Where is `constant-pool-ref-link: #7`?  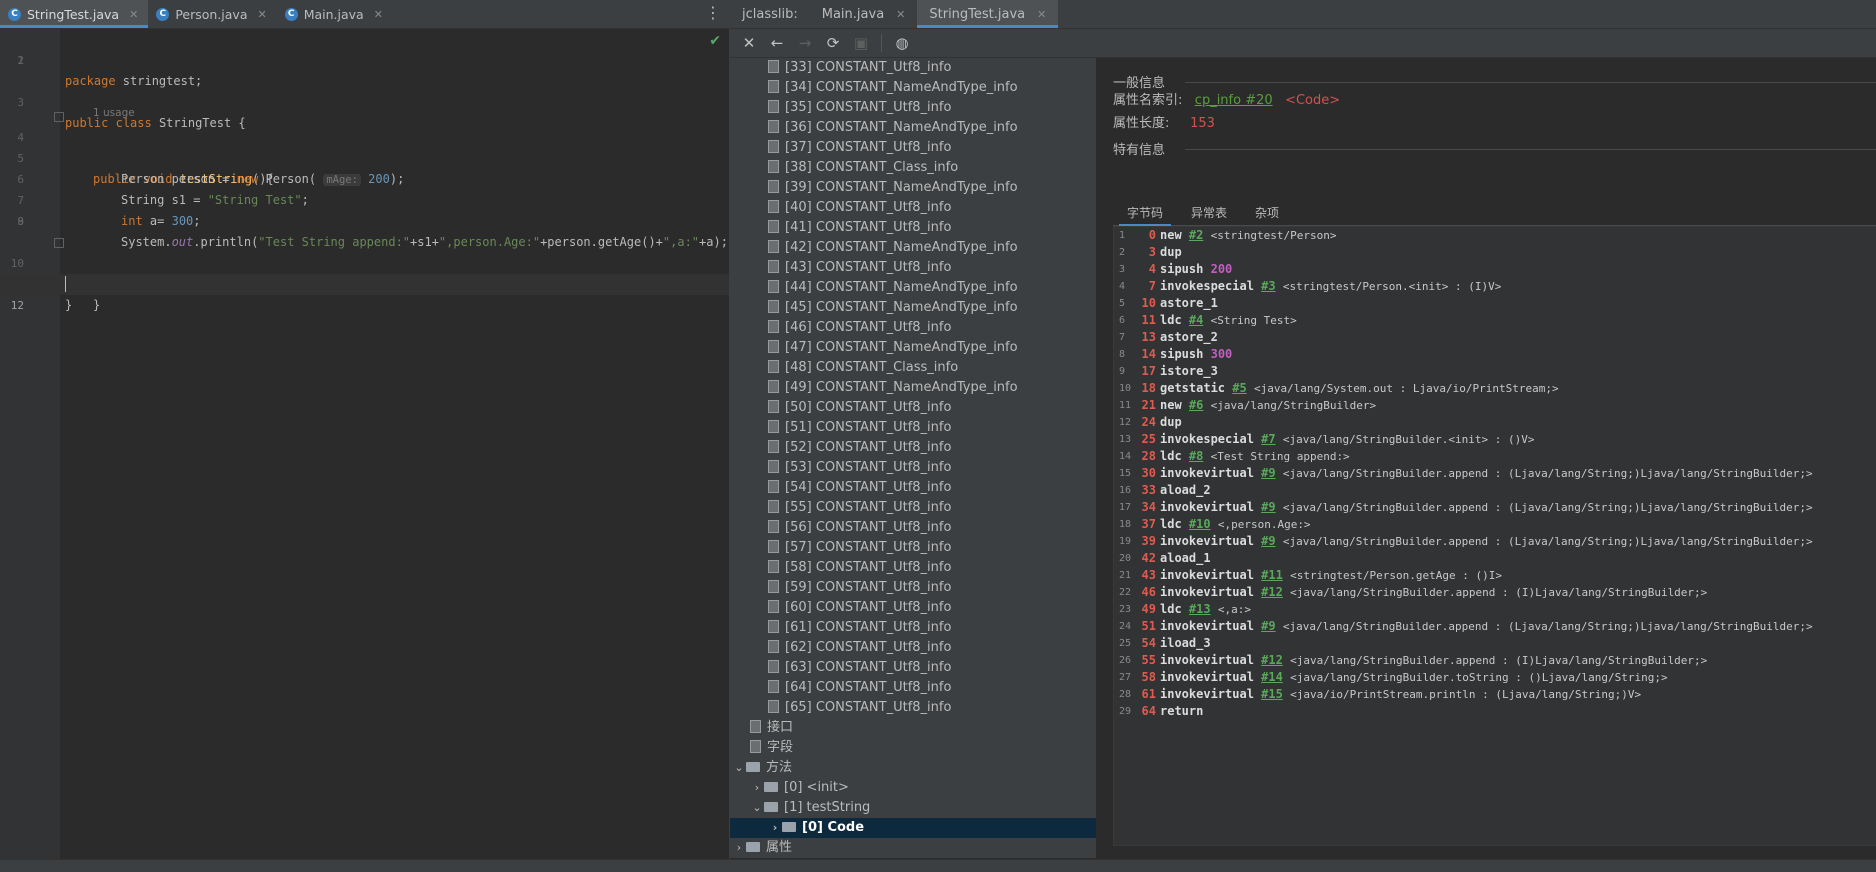 constant-pool-ref-link: #7 is located at coordinates (1268, 439).